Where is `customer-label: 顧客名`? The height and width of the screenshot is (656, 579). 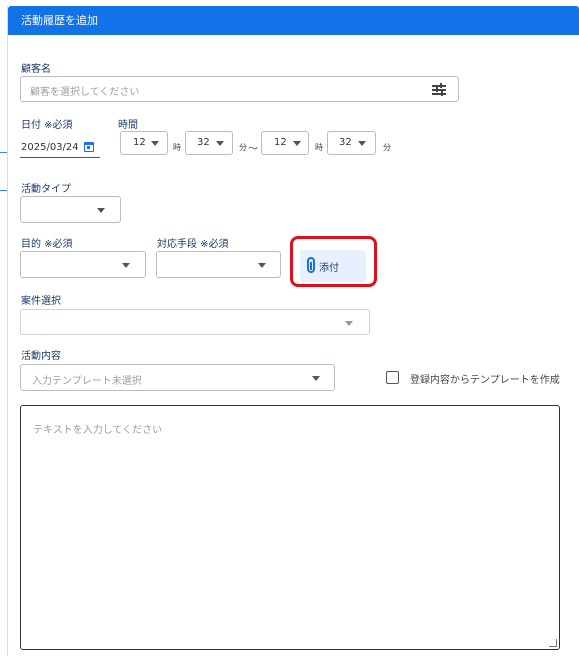 customer-label: 顧客名 is located at coordinates (36, 69).